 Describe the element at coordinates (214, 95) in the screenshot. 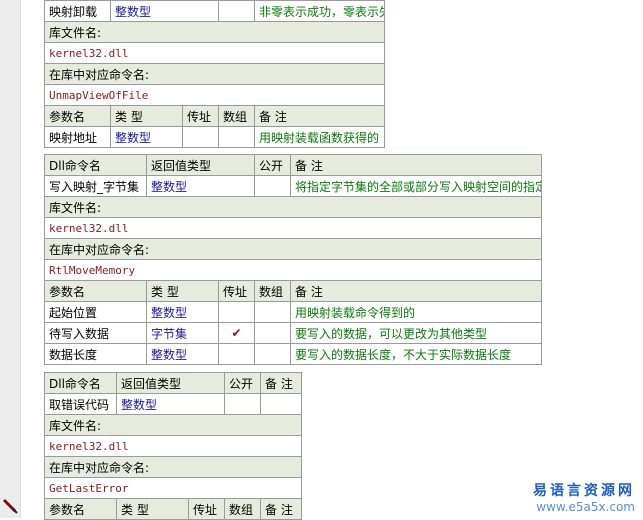

I see `cmd-value-cell: UnmapViewOfFile` at that location.